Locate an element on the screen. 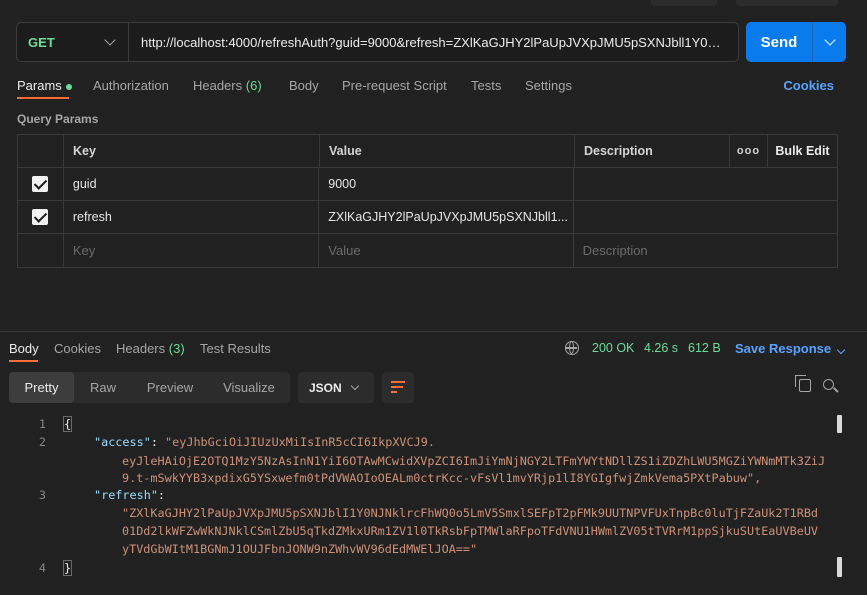 The width and height of the screenshot is (867, 595). tab-headers: Headers (6) is located at coordinates (227, 85).